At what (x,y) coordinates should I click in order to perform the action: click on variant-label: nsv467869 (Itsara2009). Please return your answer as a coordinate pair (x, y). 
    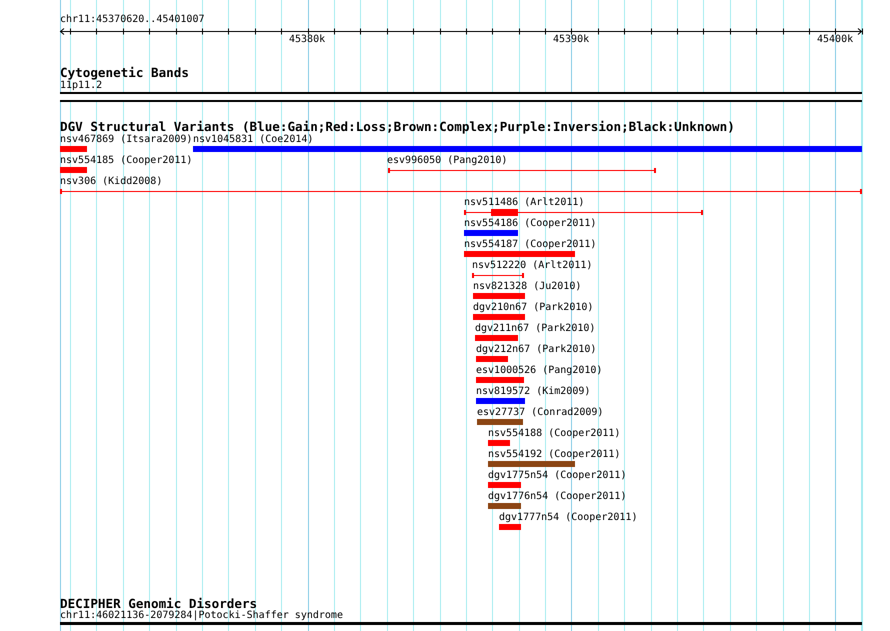
    Looking at the image, I should click on (126, 140).